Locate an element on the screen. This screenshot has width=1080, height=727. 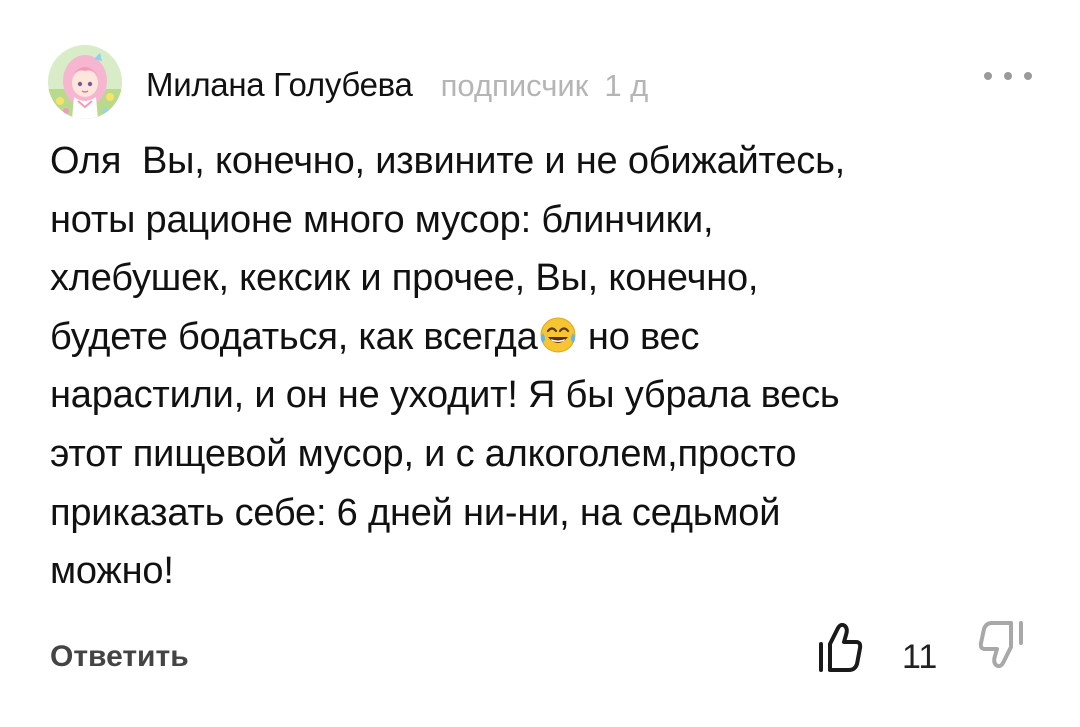
anime-girl-avatar-icon is located at coordinates (85, 82).